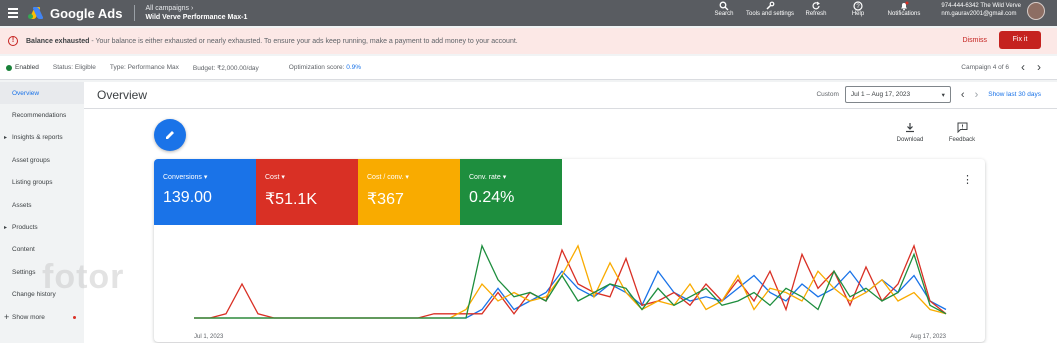 This screenshot has width=1057, height=343. Describe the element at coordinates (975, 40) in the screenshot. I see `dismiss-button: Dismiss` at that location.